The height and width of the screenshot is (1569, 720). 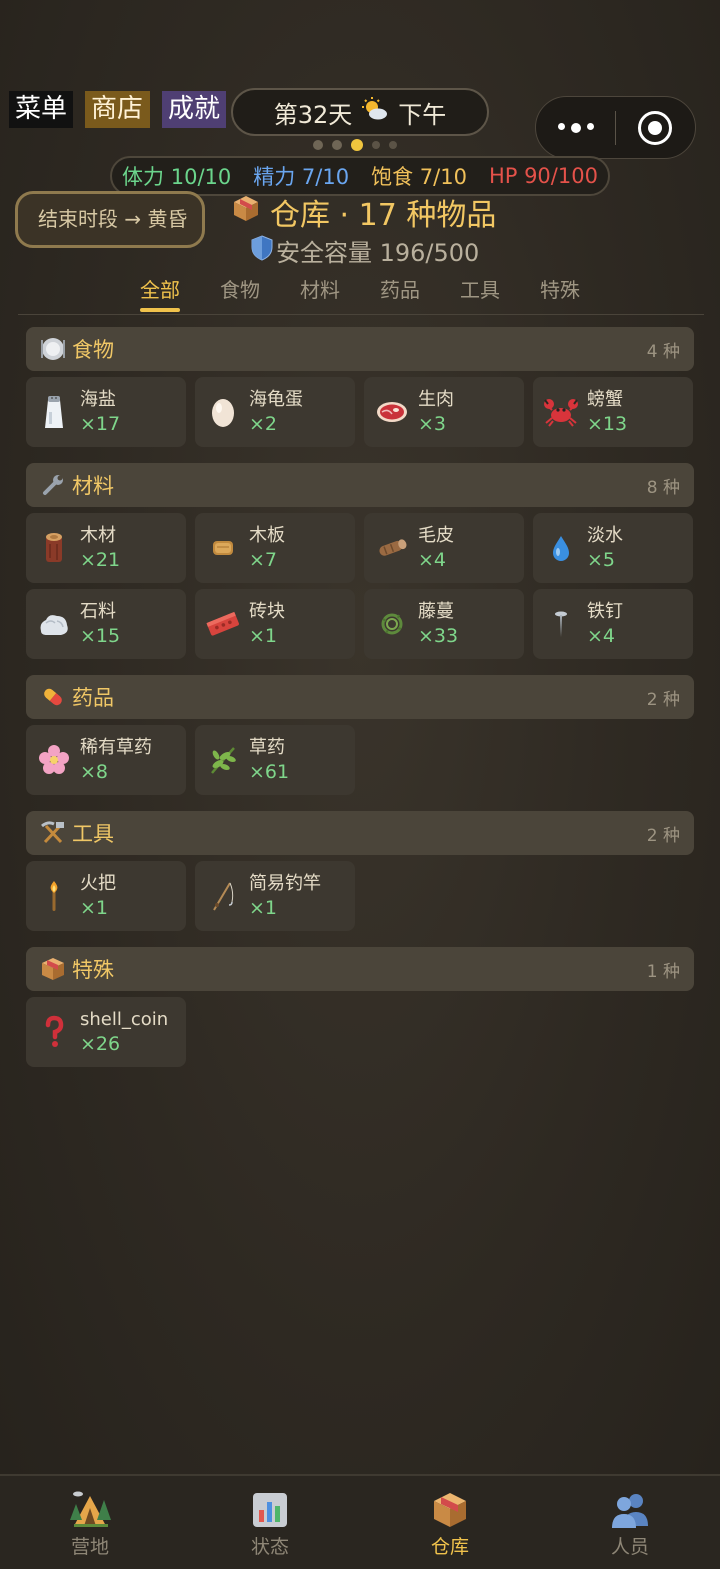 What do you see at coordinates (270, 1510) in the screenshot?
I see `chart-icon` at bounding box center [270, 1510].